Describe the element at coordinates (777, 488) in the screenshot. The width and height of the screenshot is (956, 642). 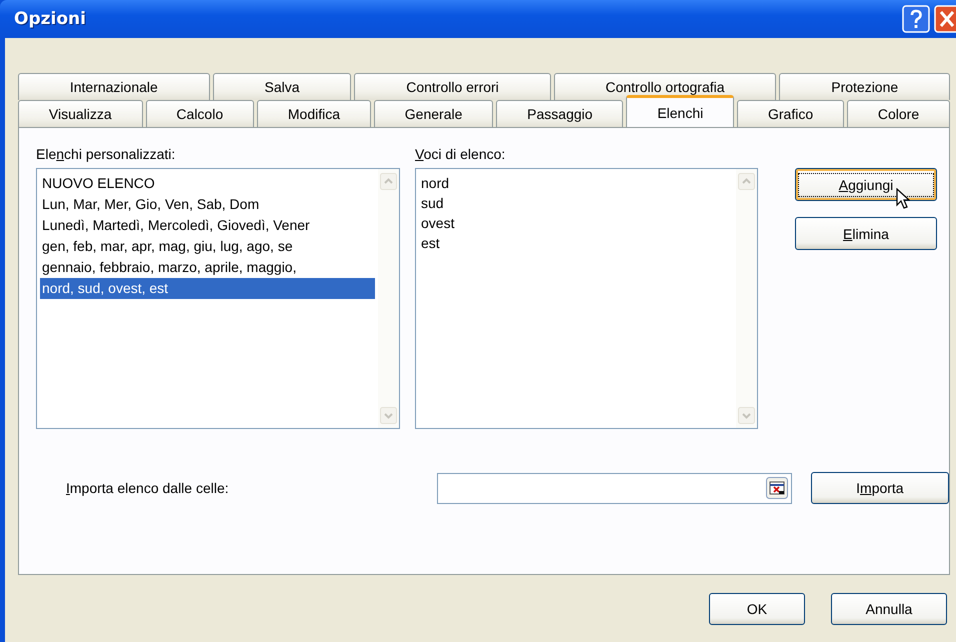
I see `collapse-dialog-icon` at that location.